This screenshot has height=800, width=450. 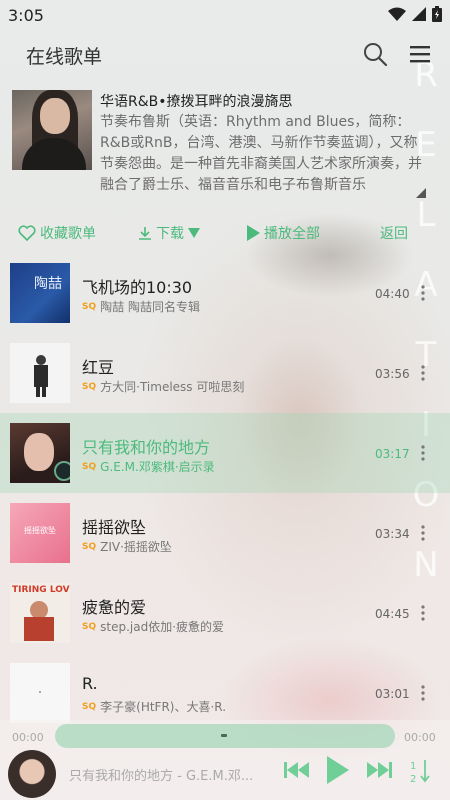 What do you see at coordinates (379, 770) in the screenshot?
I see `next-track-icon` at bounding box center [379, 770].